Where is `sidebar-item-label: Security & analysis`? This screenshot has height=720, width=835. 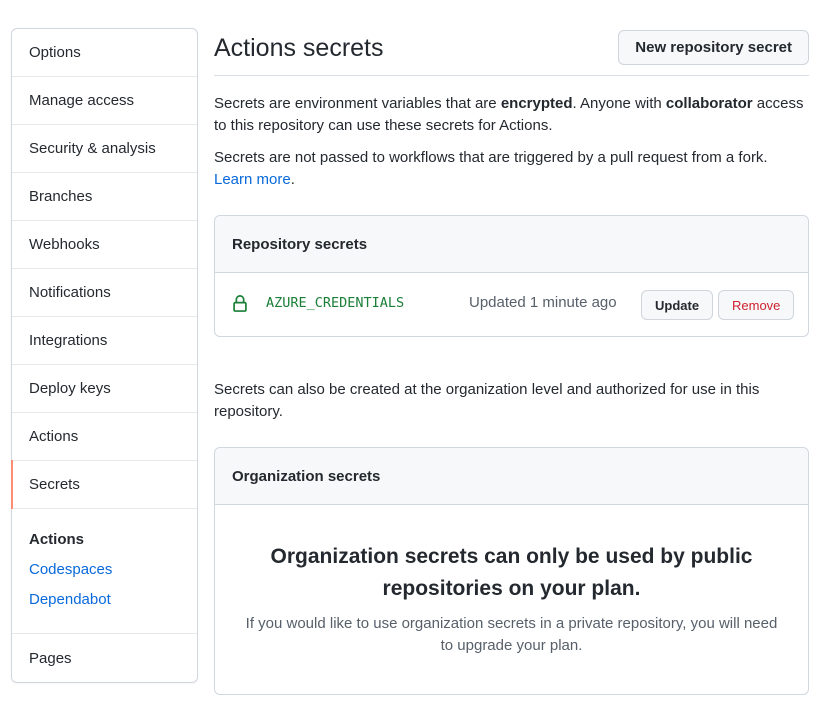
sidebar-item-label: Security & analysis is located at coordinates (92, 148).